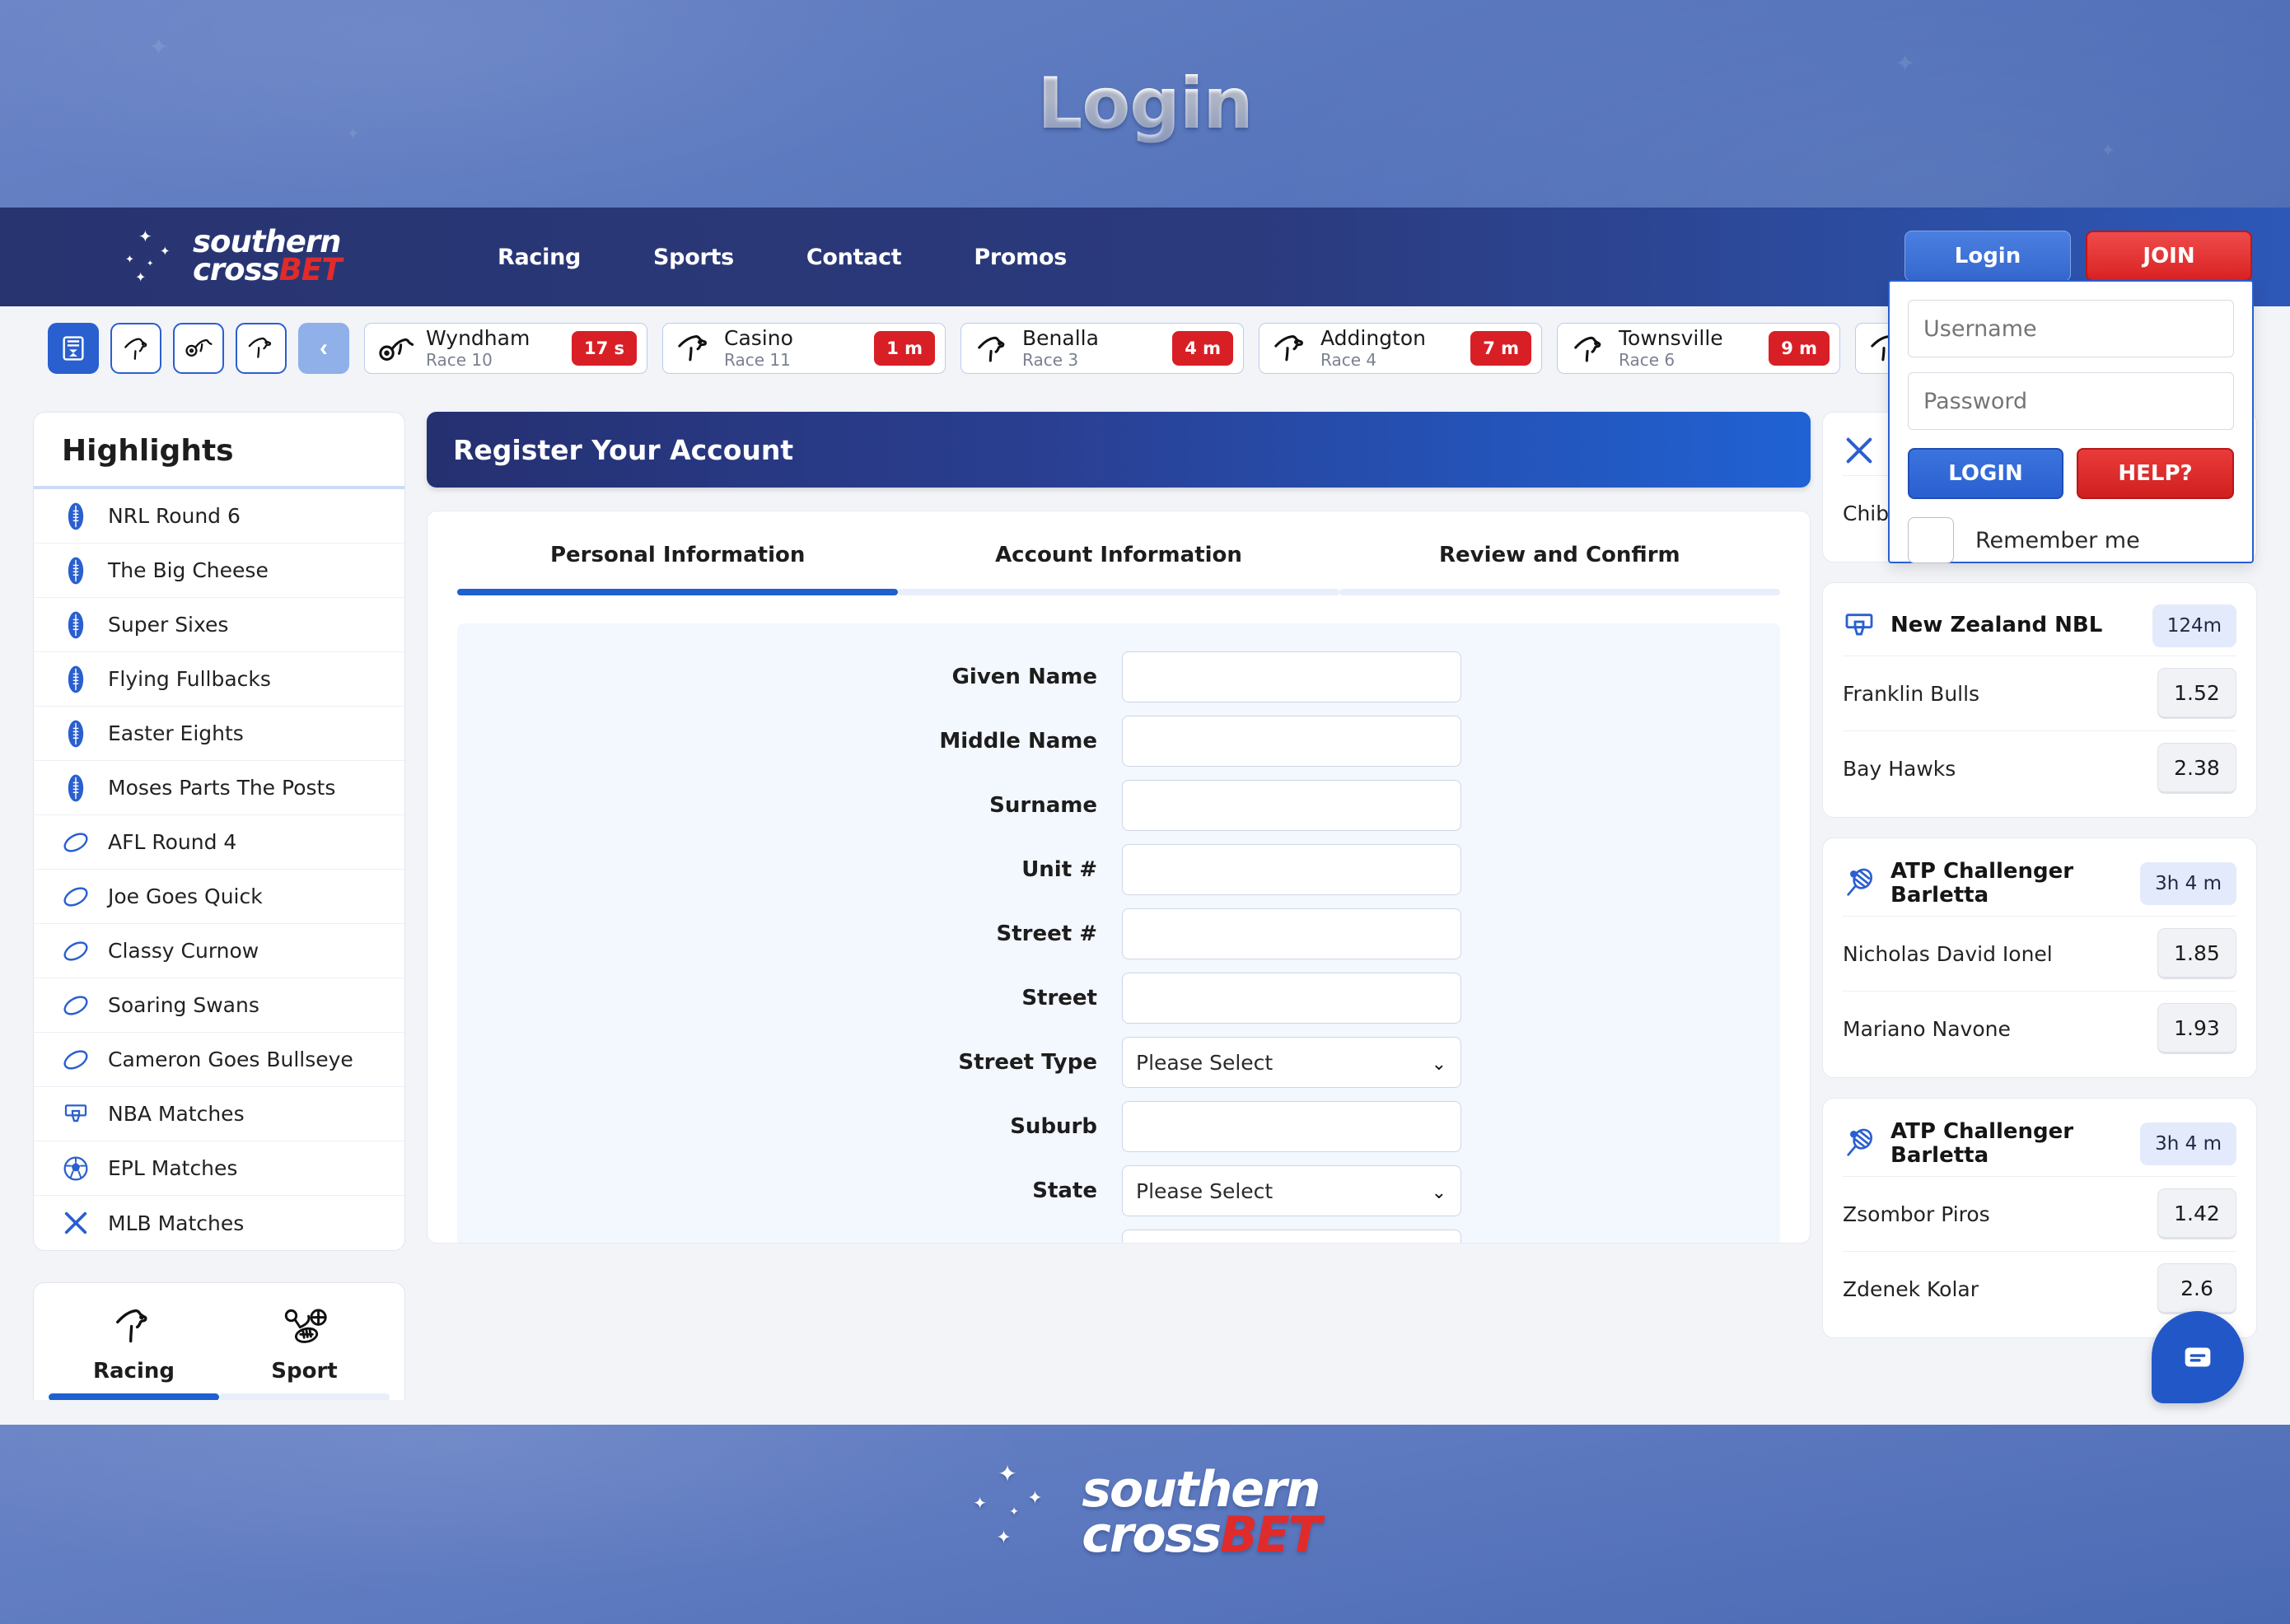  Describe the element at coordinates (1931, 540) in the screenshot. I see `remember-me-checkbox` at that location.